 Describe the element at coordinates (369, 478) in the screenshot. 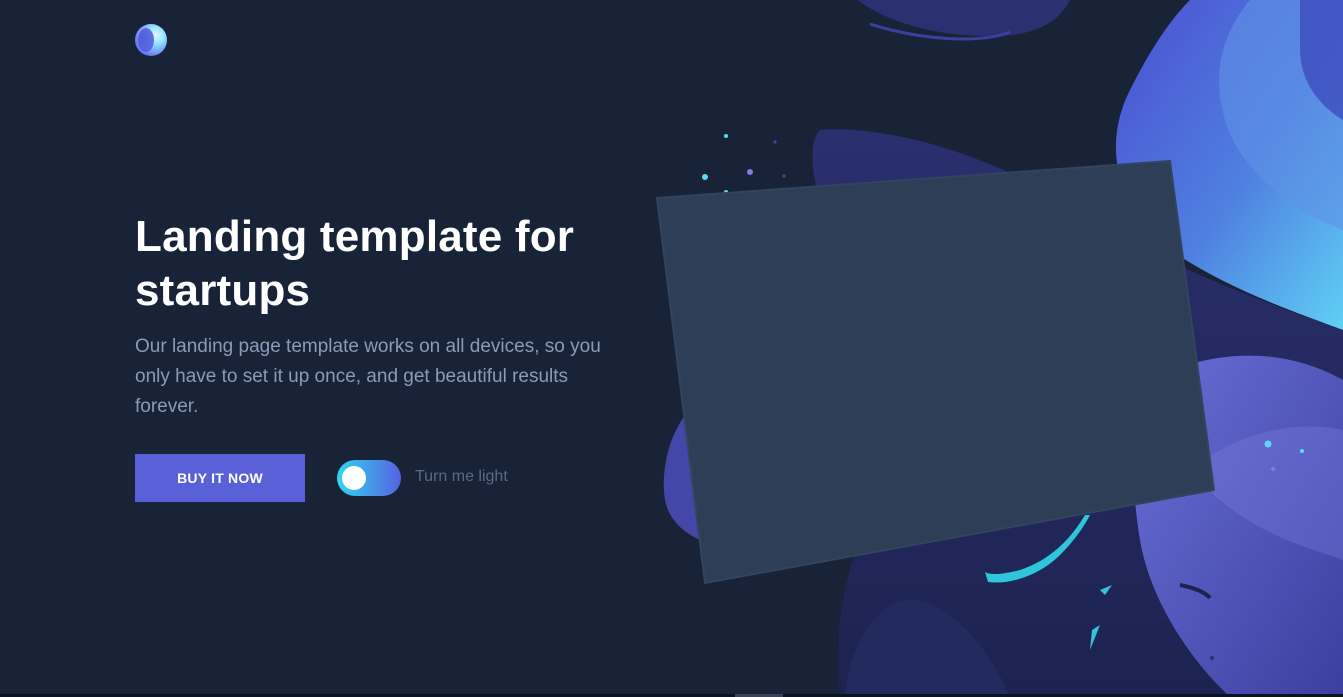

I see `theme-toggle` at that location.